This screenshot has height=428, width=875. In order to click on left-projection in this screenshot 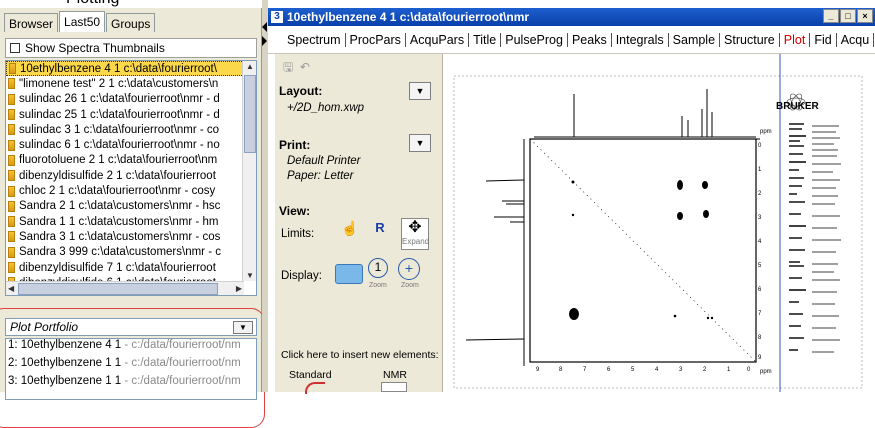, I will do `click(495, 252)`.